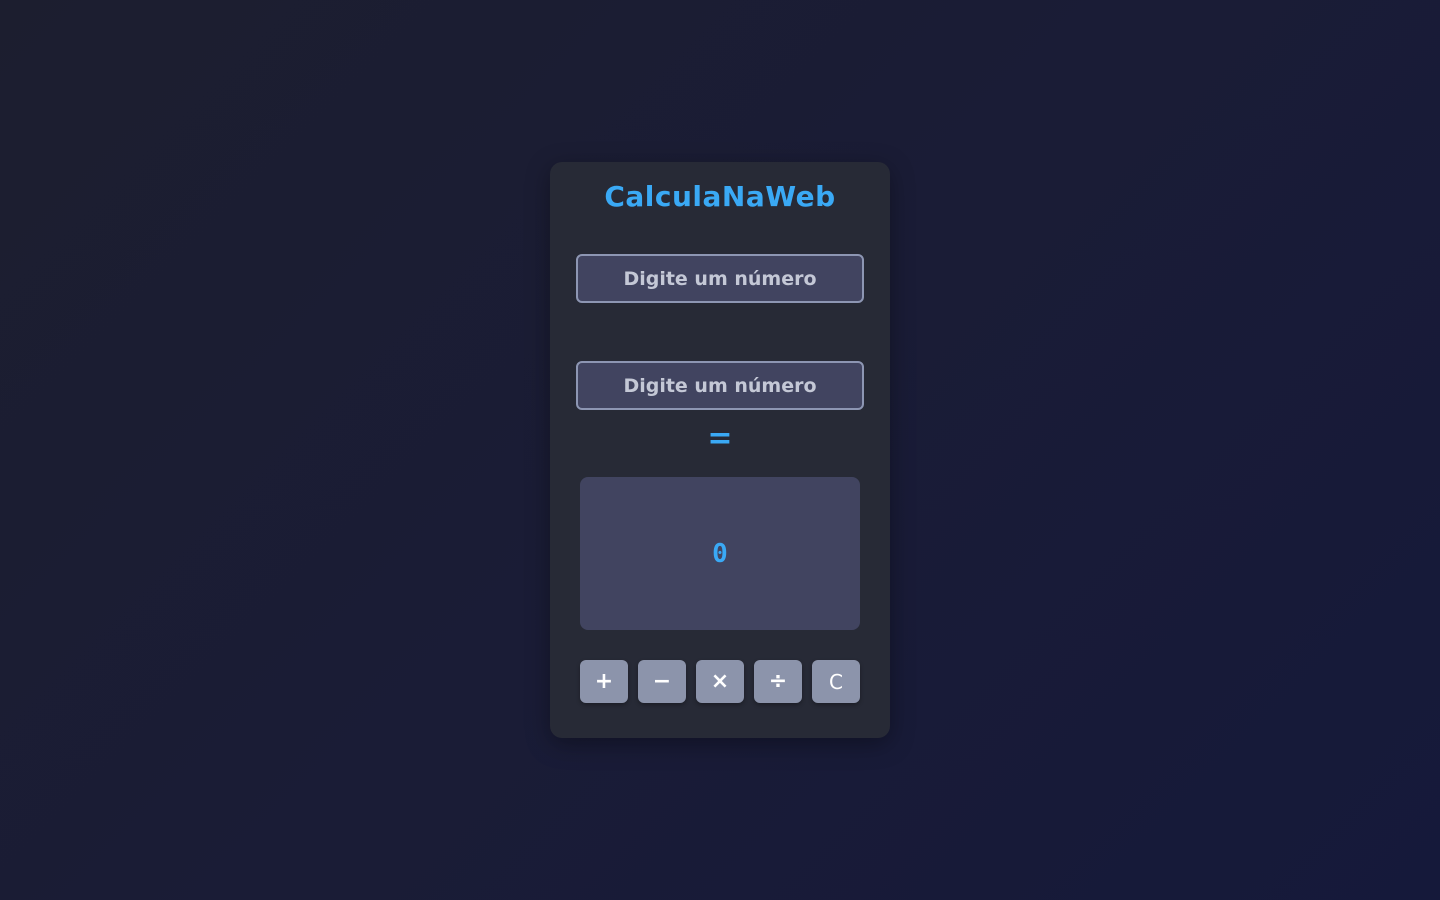 The width and height of the screenshot is (1440, 900). What do you see at coordinates (778, 681) in the screenshot?
I see `divide-button: ÷` at bounding box center [778, 681].